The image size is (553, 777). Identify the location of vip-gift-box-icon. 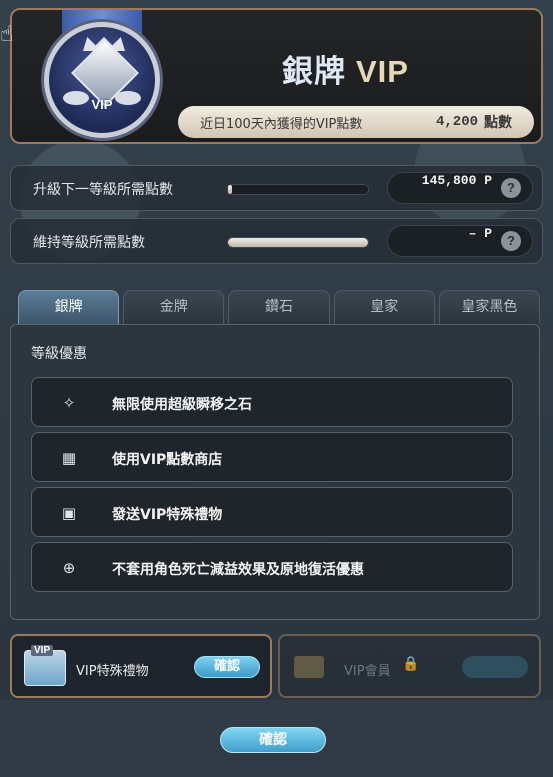
(45, 665).